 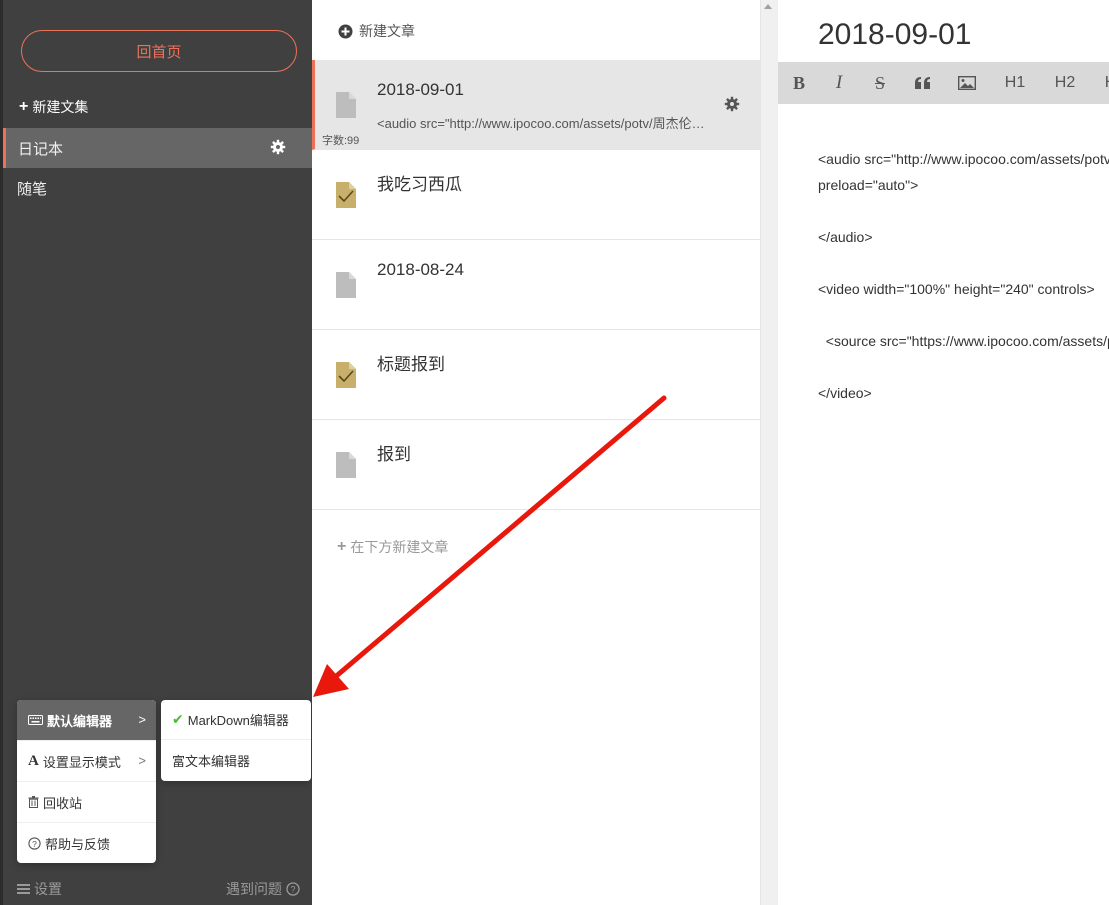 I want to click on menu-item-default-editor: 默认编辑器 >, so click(x=86, y=720).